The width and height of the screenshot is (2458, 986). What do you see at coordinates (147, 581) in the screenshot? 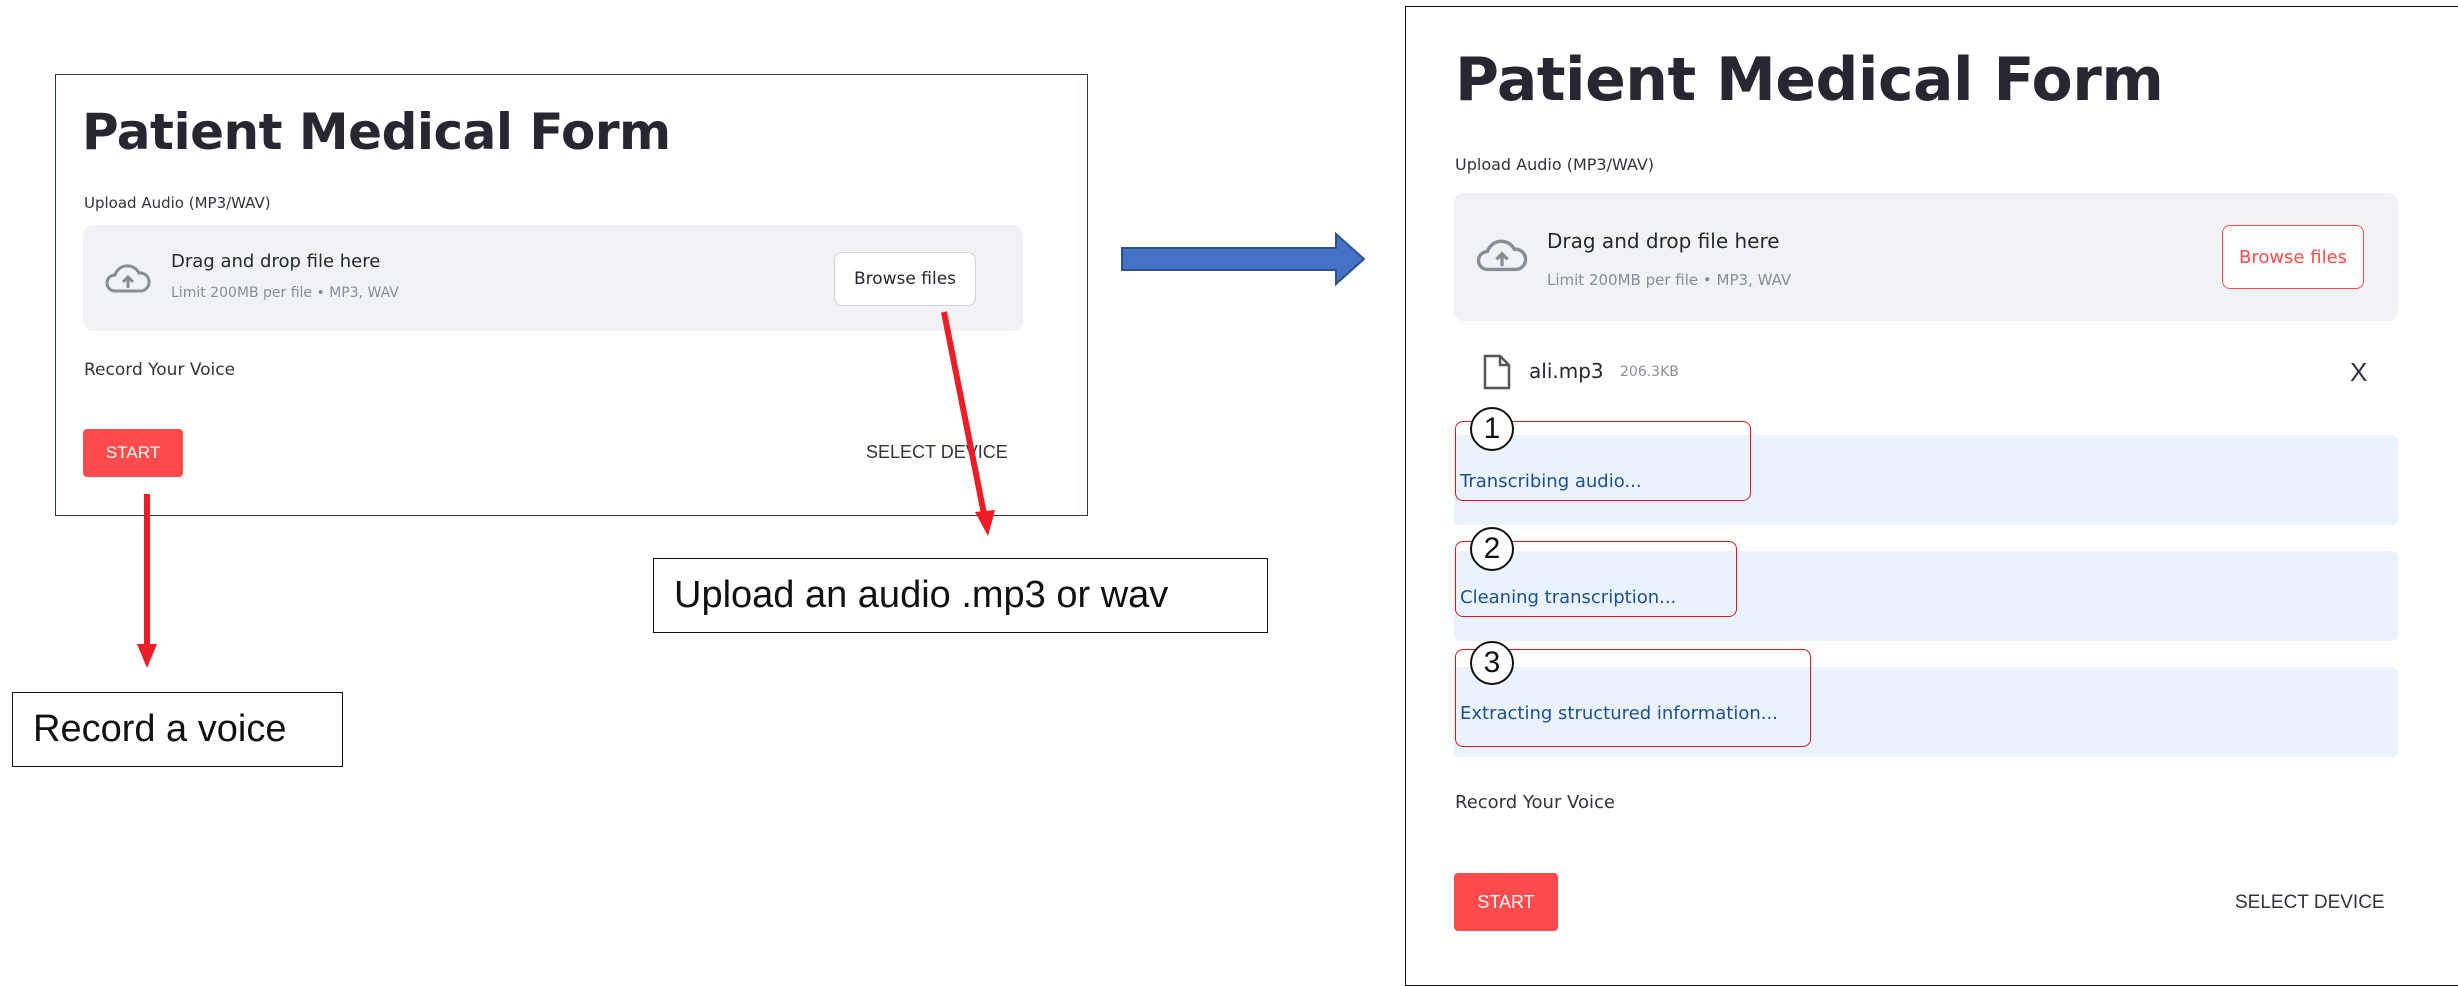
I see `record-pointer-arrow` at bounding box center [147, 581].